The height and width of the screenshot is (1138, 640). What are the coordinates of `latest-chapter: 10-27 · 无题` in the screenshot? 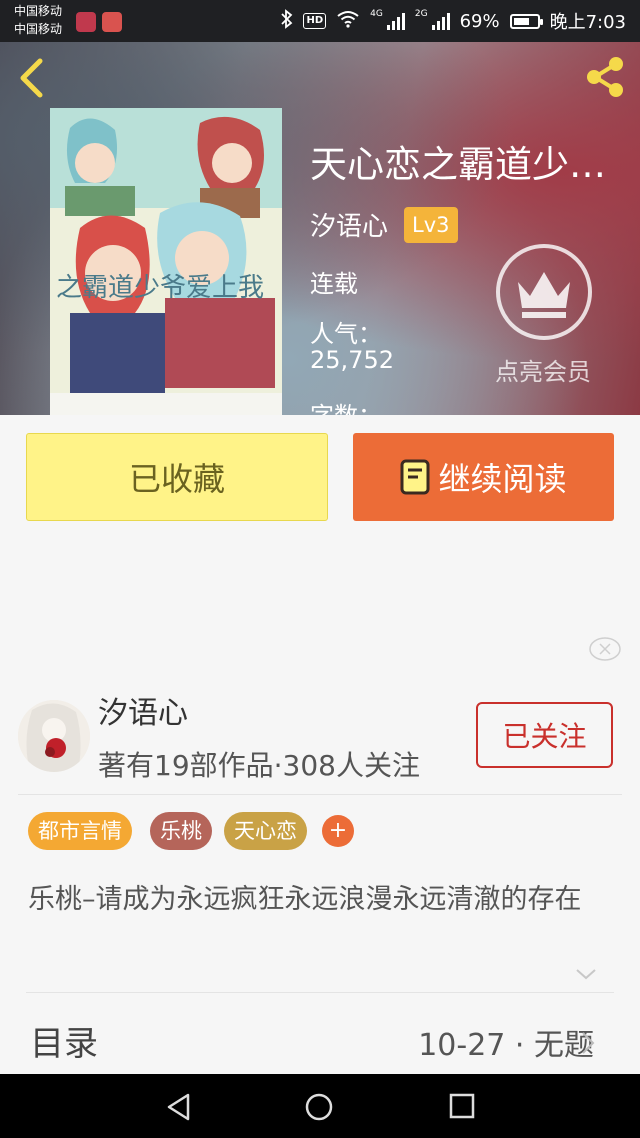 It's located at (506, 1042).